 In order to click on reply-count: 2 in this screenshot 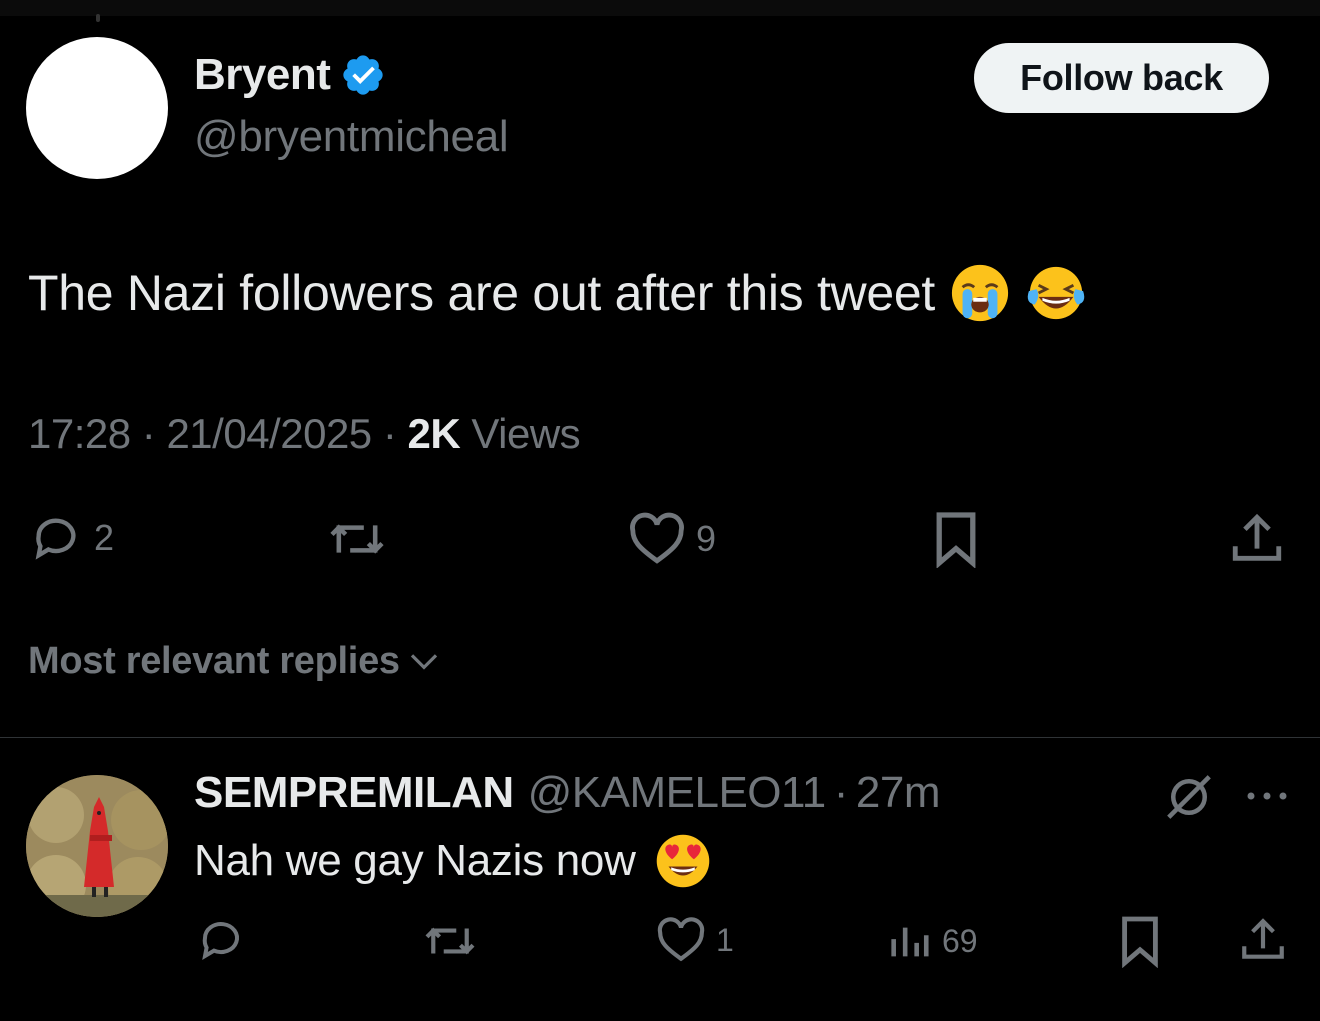, I will do `click(104, 537)`.